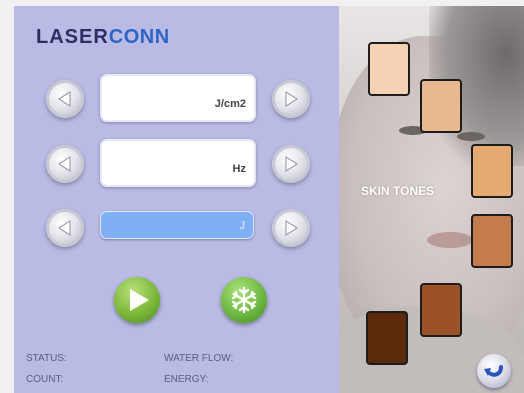 Image resolution: width=524 pixels, height=393 pixels. Describe the element at coordinates (72, 37) in the screenshot. I see `logo-part-laser: LASER` at that location.